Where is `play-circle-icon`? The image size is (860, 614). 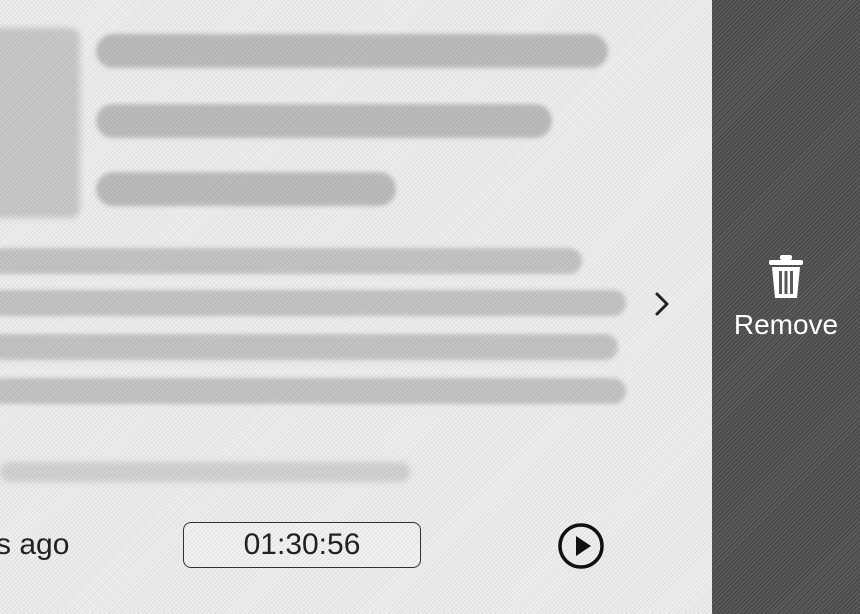 play-circle-icon is located at coordinates (581, 546).